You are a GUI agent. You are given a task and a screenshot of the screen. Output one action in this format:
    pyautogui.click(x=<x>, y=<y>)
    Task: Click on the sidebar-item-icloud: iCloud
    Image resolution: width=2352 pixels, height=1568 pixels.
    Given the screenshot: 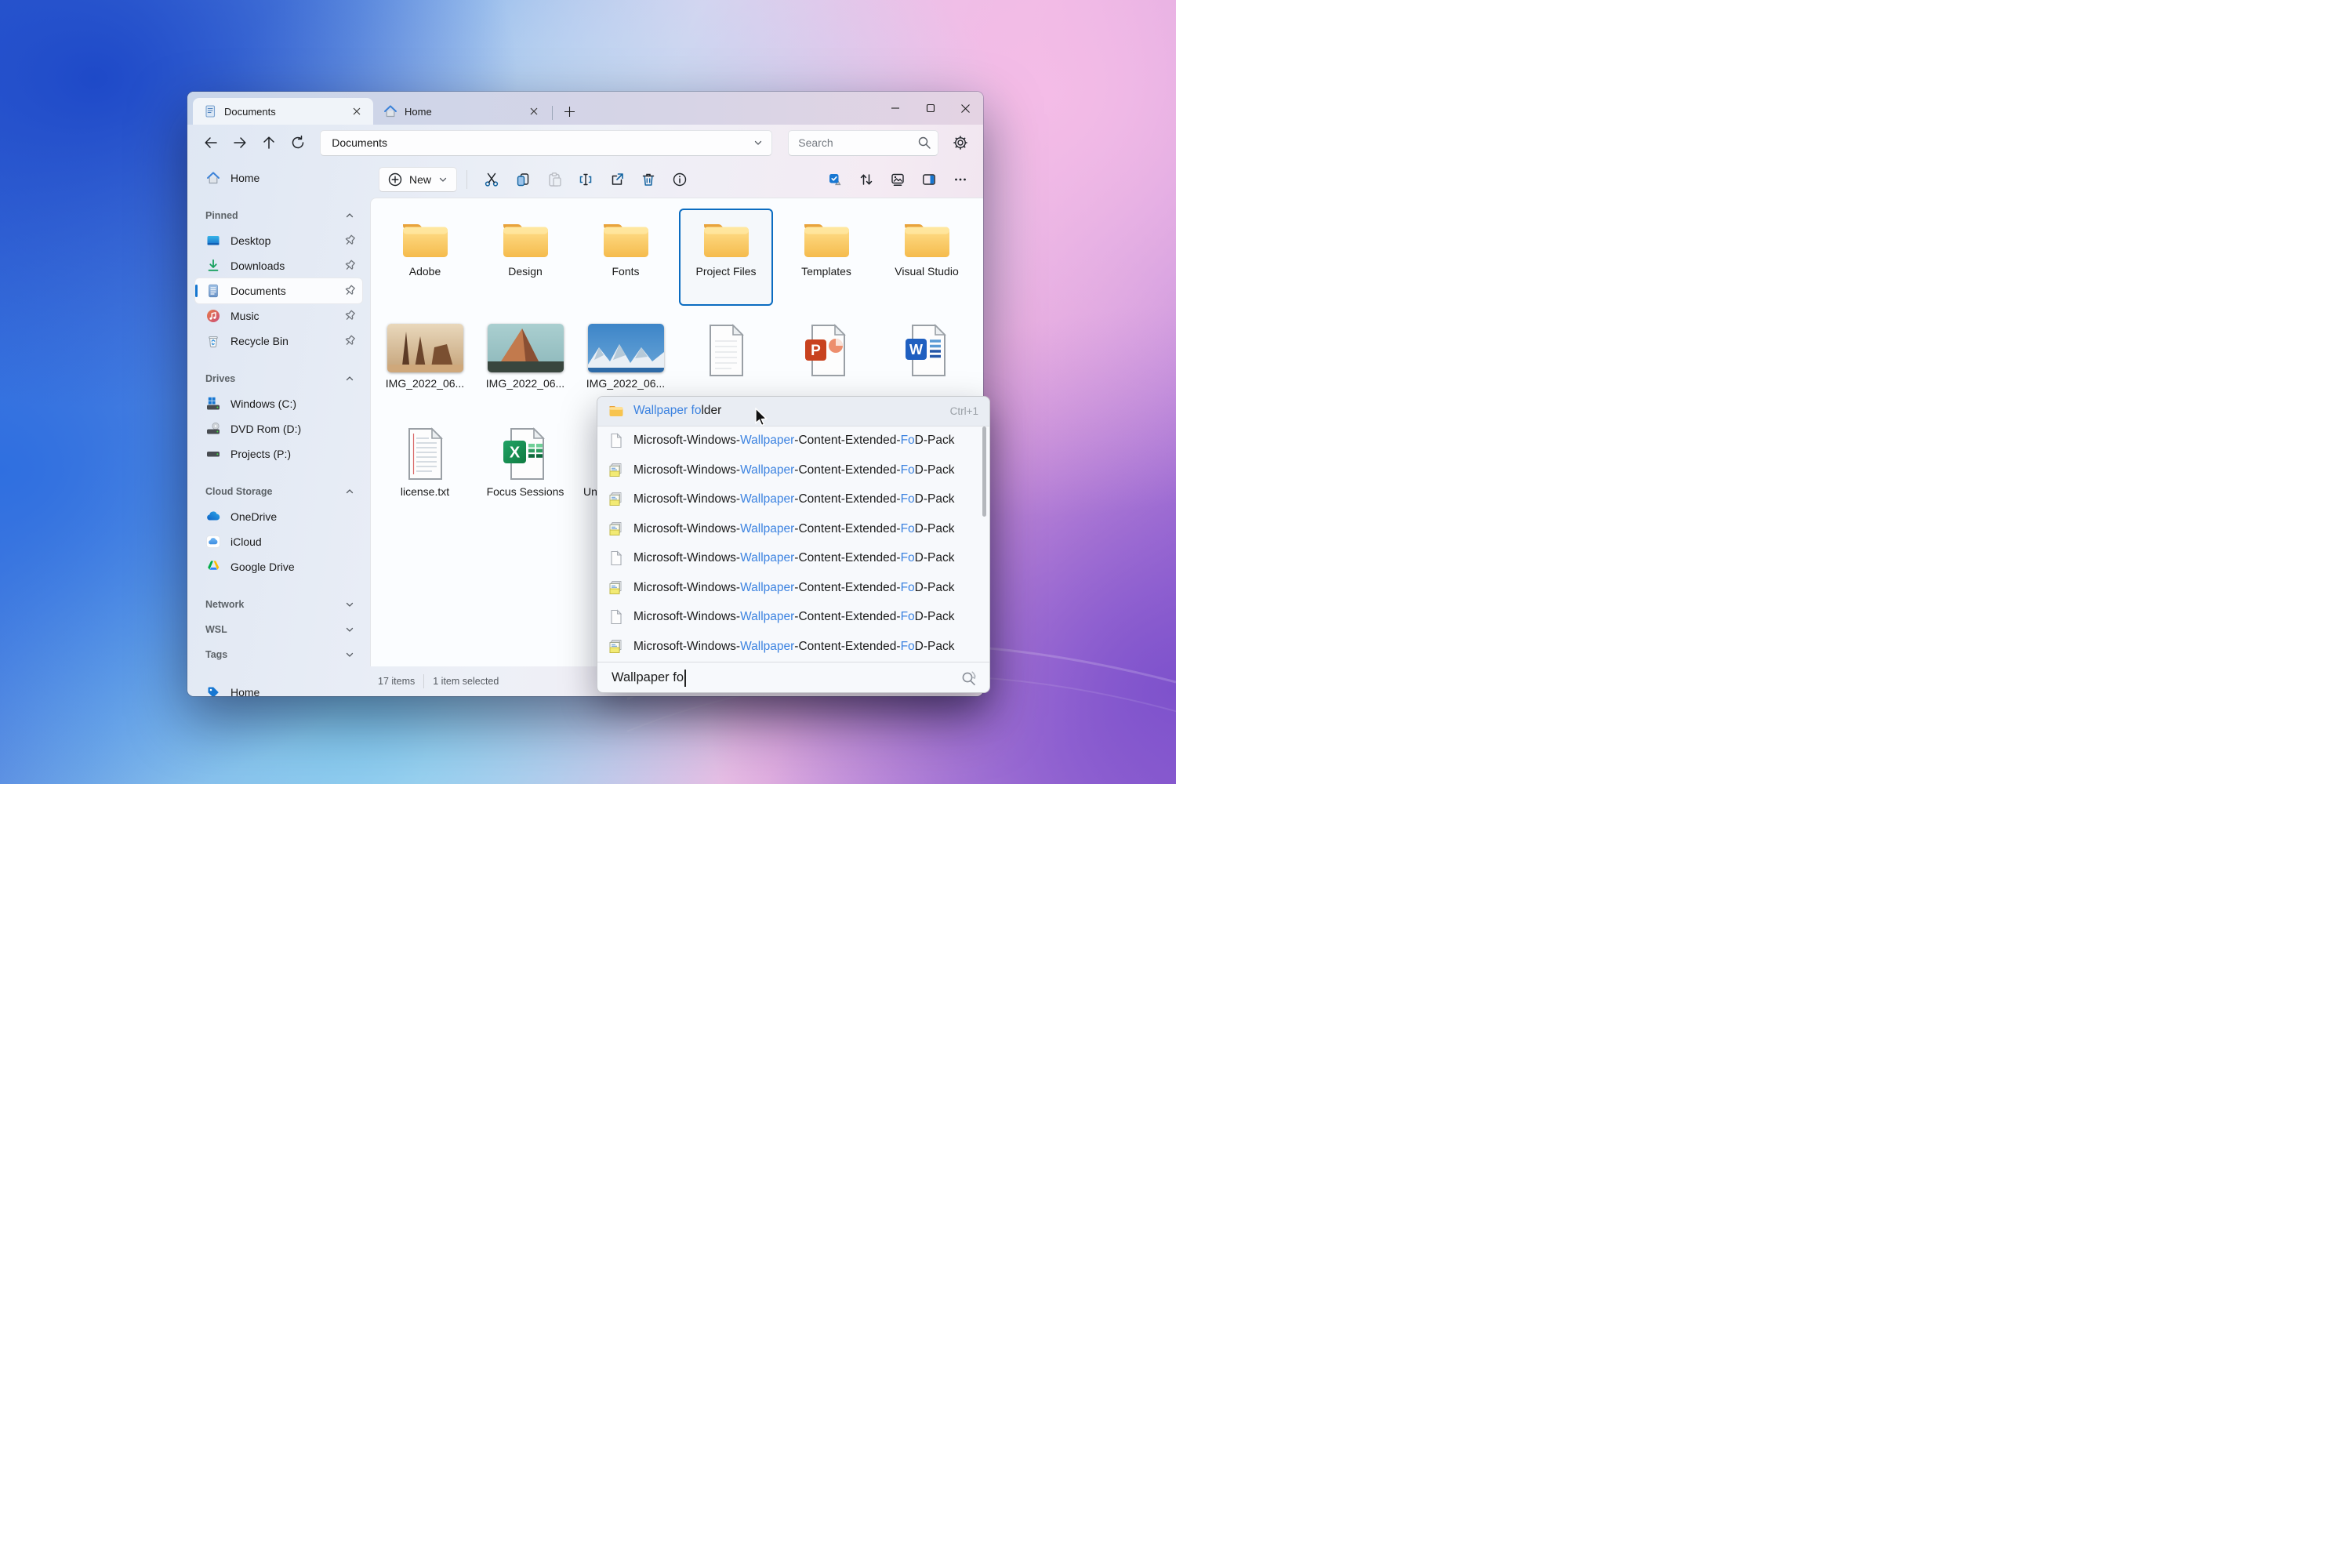 What is the action you would take?
    pyautogui.click(x=278, y=541)
    